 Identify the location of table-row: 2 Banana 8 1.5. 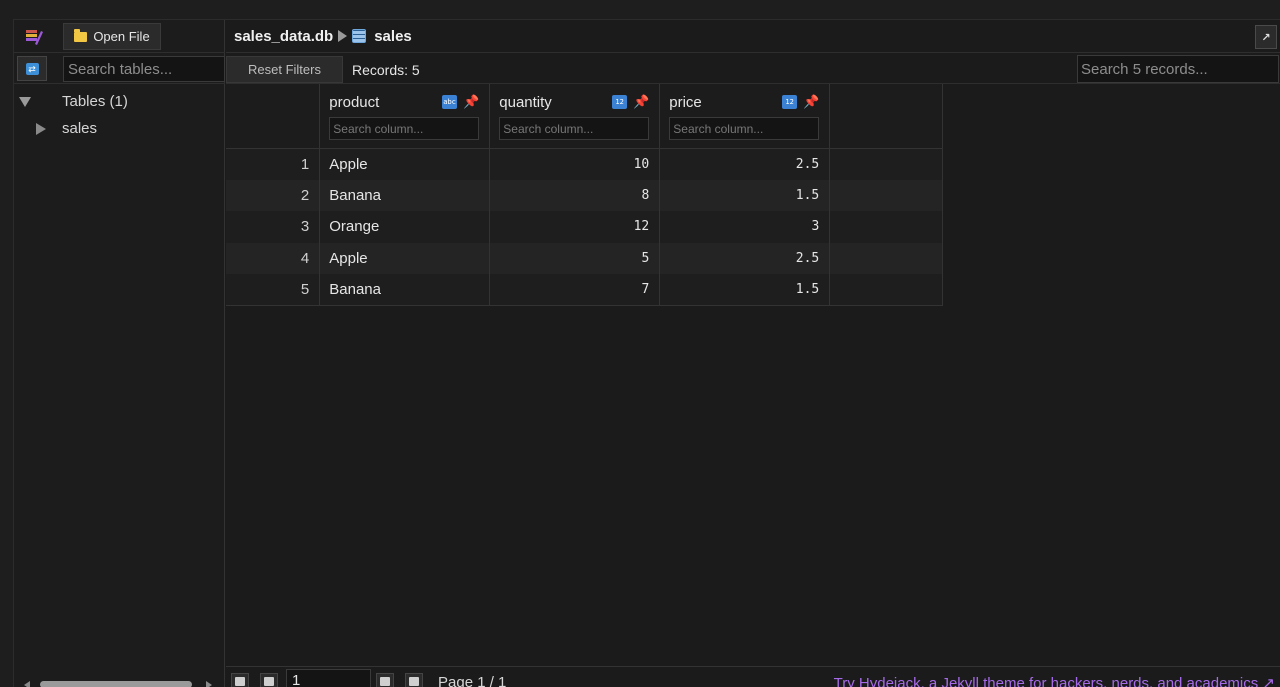
(584, 195).